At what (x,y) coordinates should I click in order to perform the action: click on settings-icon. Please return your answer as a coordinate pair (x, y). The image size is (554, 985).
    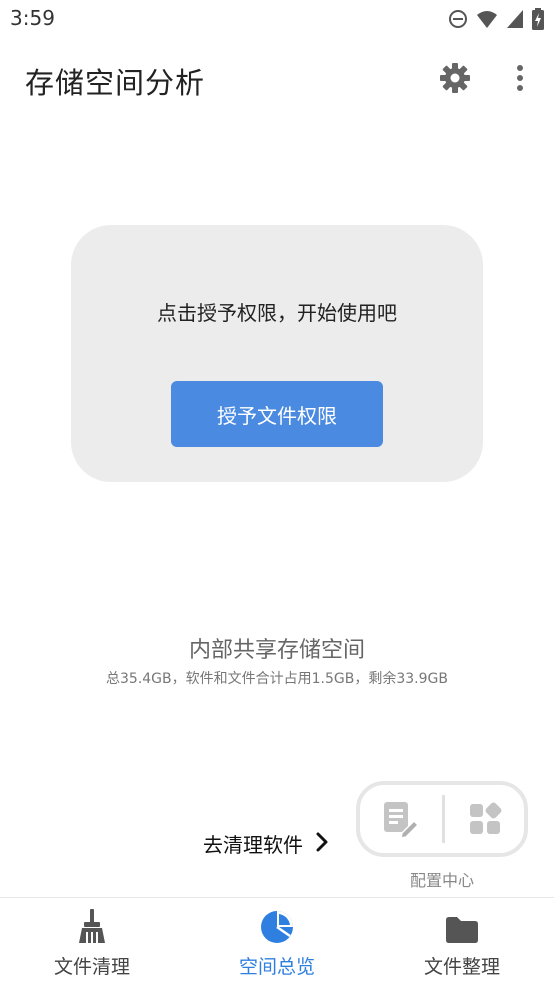
    Looking at the image, I should click on (455, 80).